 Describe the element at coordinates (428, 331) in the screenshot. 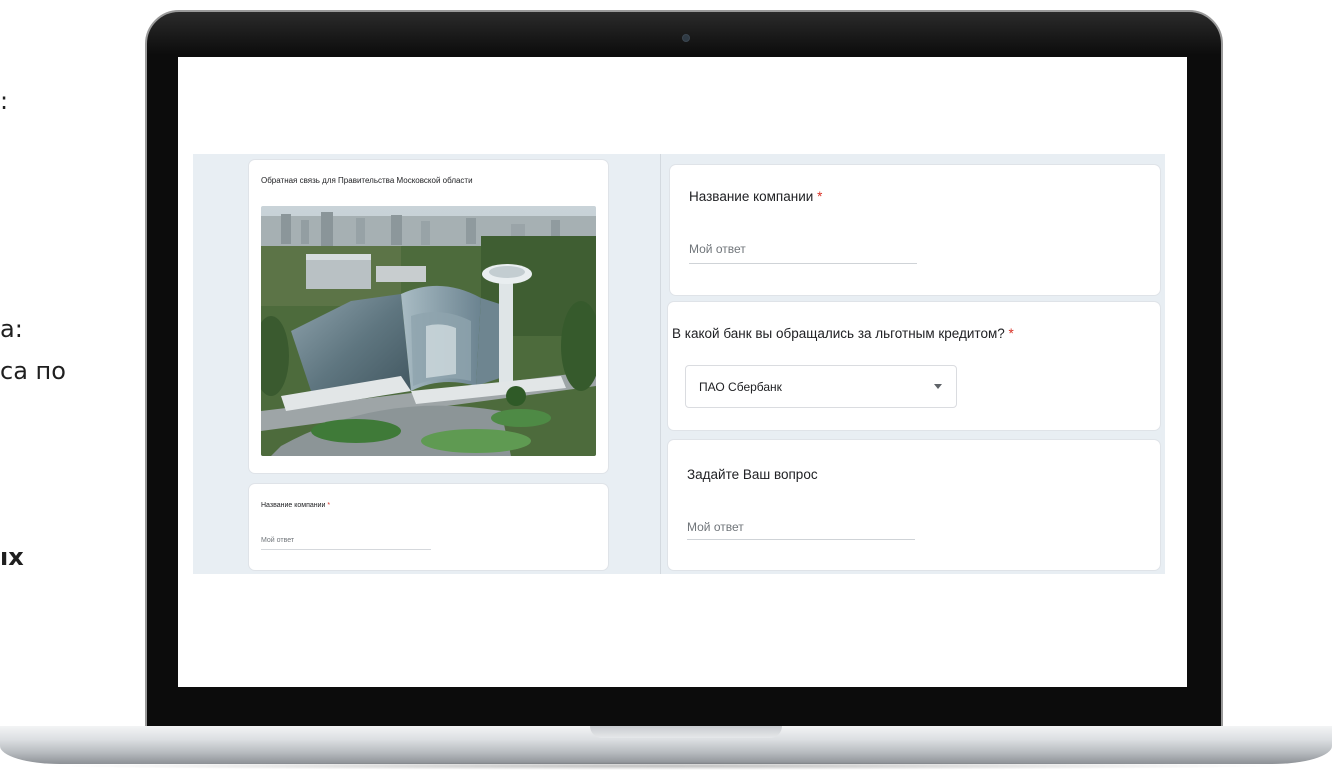

I see `building-photo` at that location.